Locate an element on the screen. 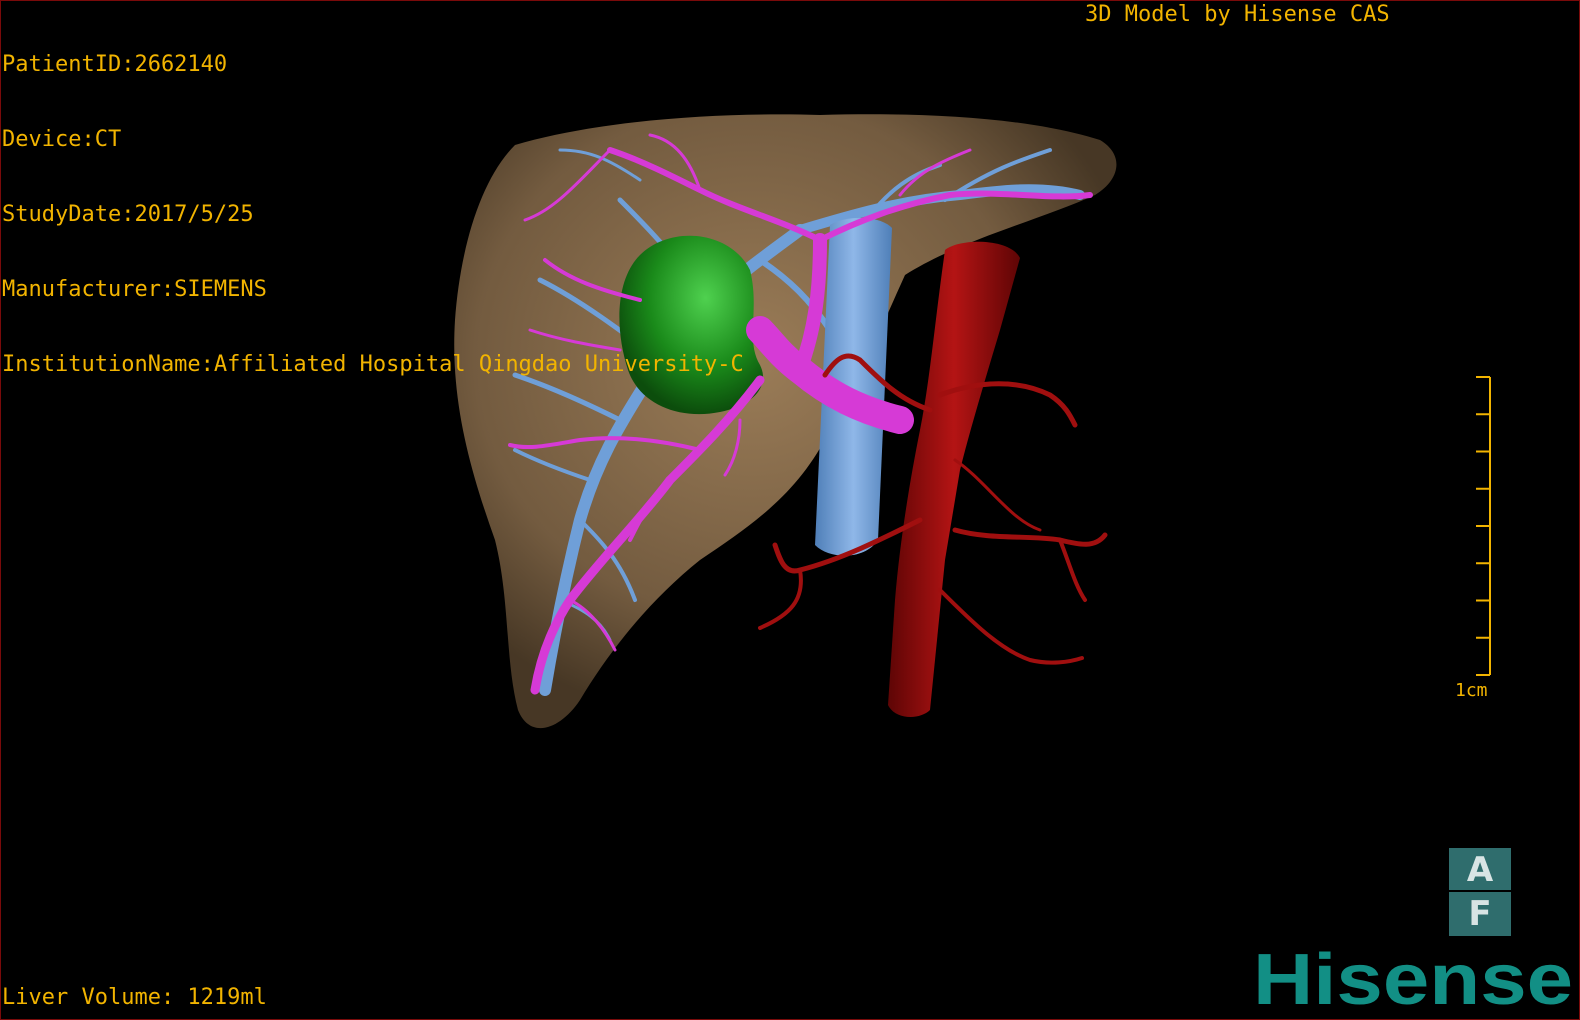 The width and height of the screenshot is (1580, 1020). hisense-logo: Hisense is located at coordinates (1413, 981).